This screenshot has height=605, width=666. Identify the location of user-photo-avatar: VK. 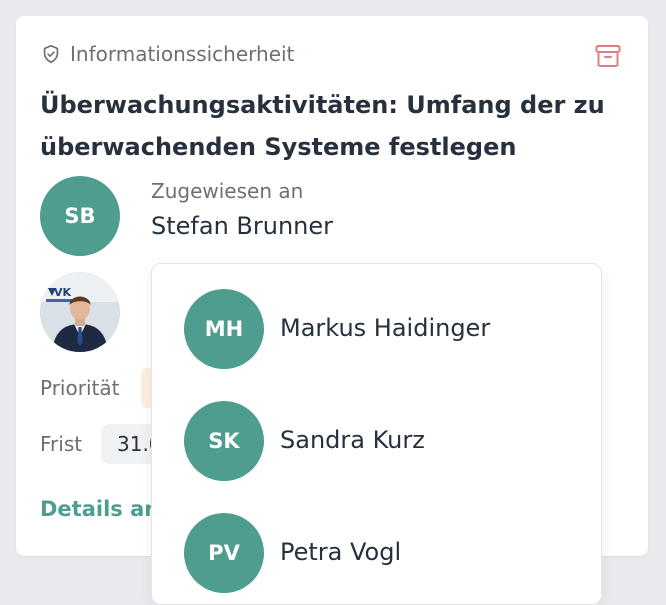
(80, 312).